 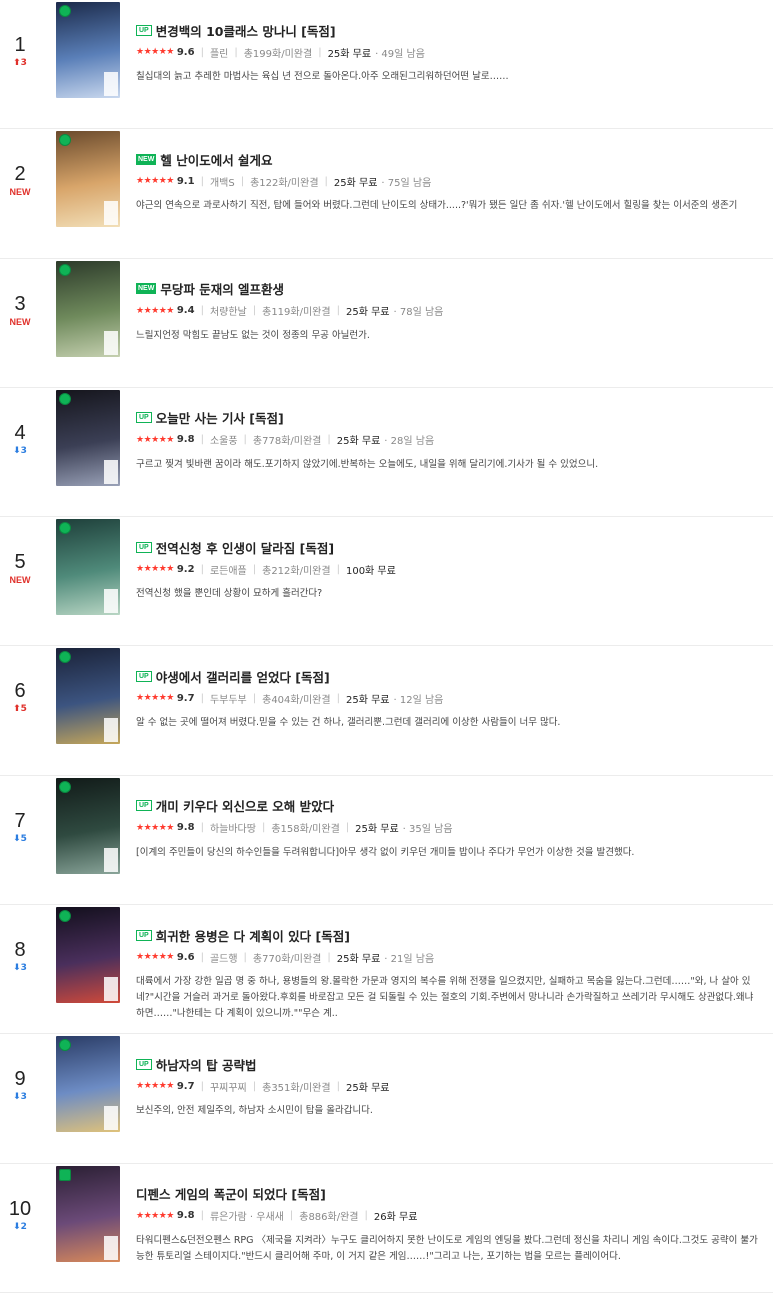 I want to click on rank-number: 4, so click(x=20, y=432).